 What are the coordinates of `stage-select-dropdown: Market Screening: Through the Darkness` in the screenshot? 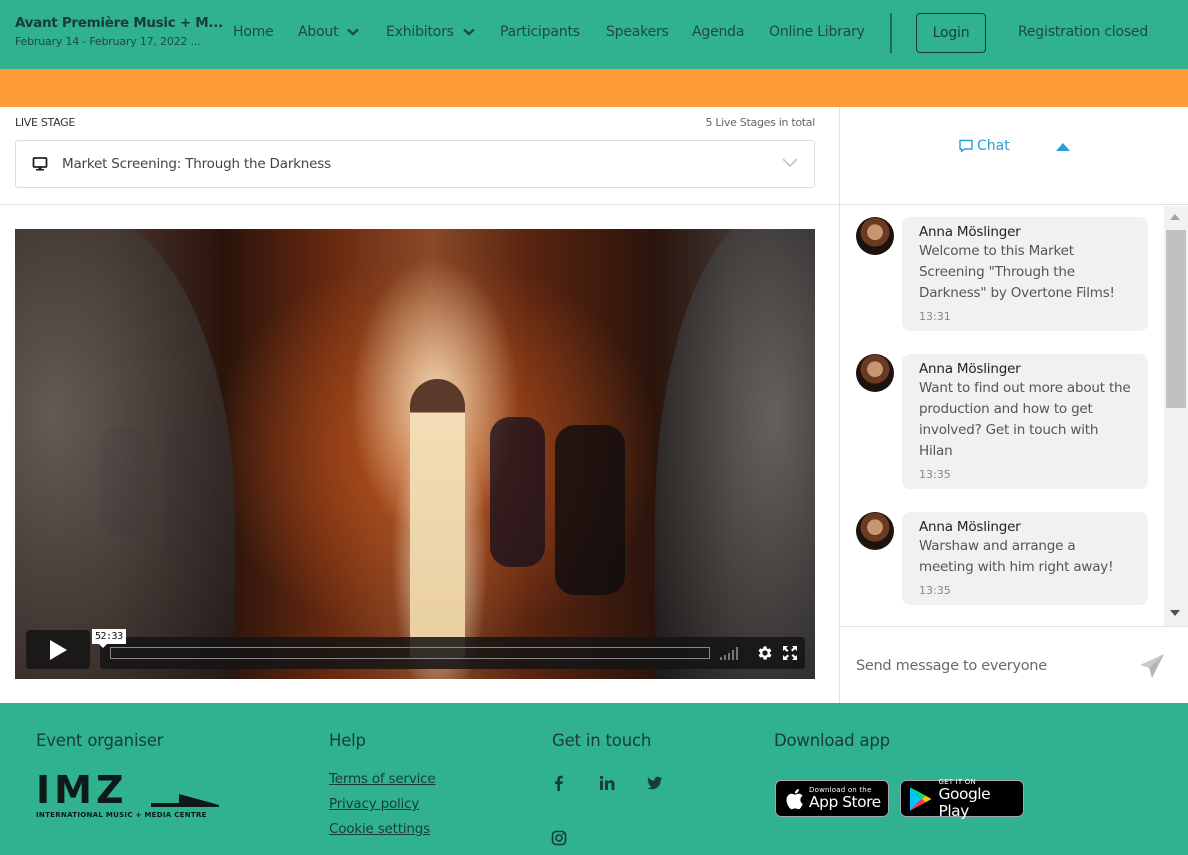 It's located at (415, 164).